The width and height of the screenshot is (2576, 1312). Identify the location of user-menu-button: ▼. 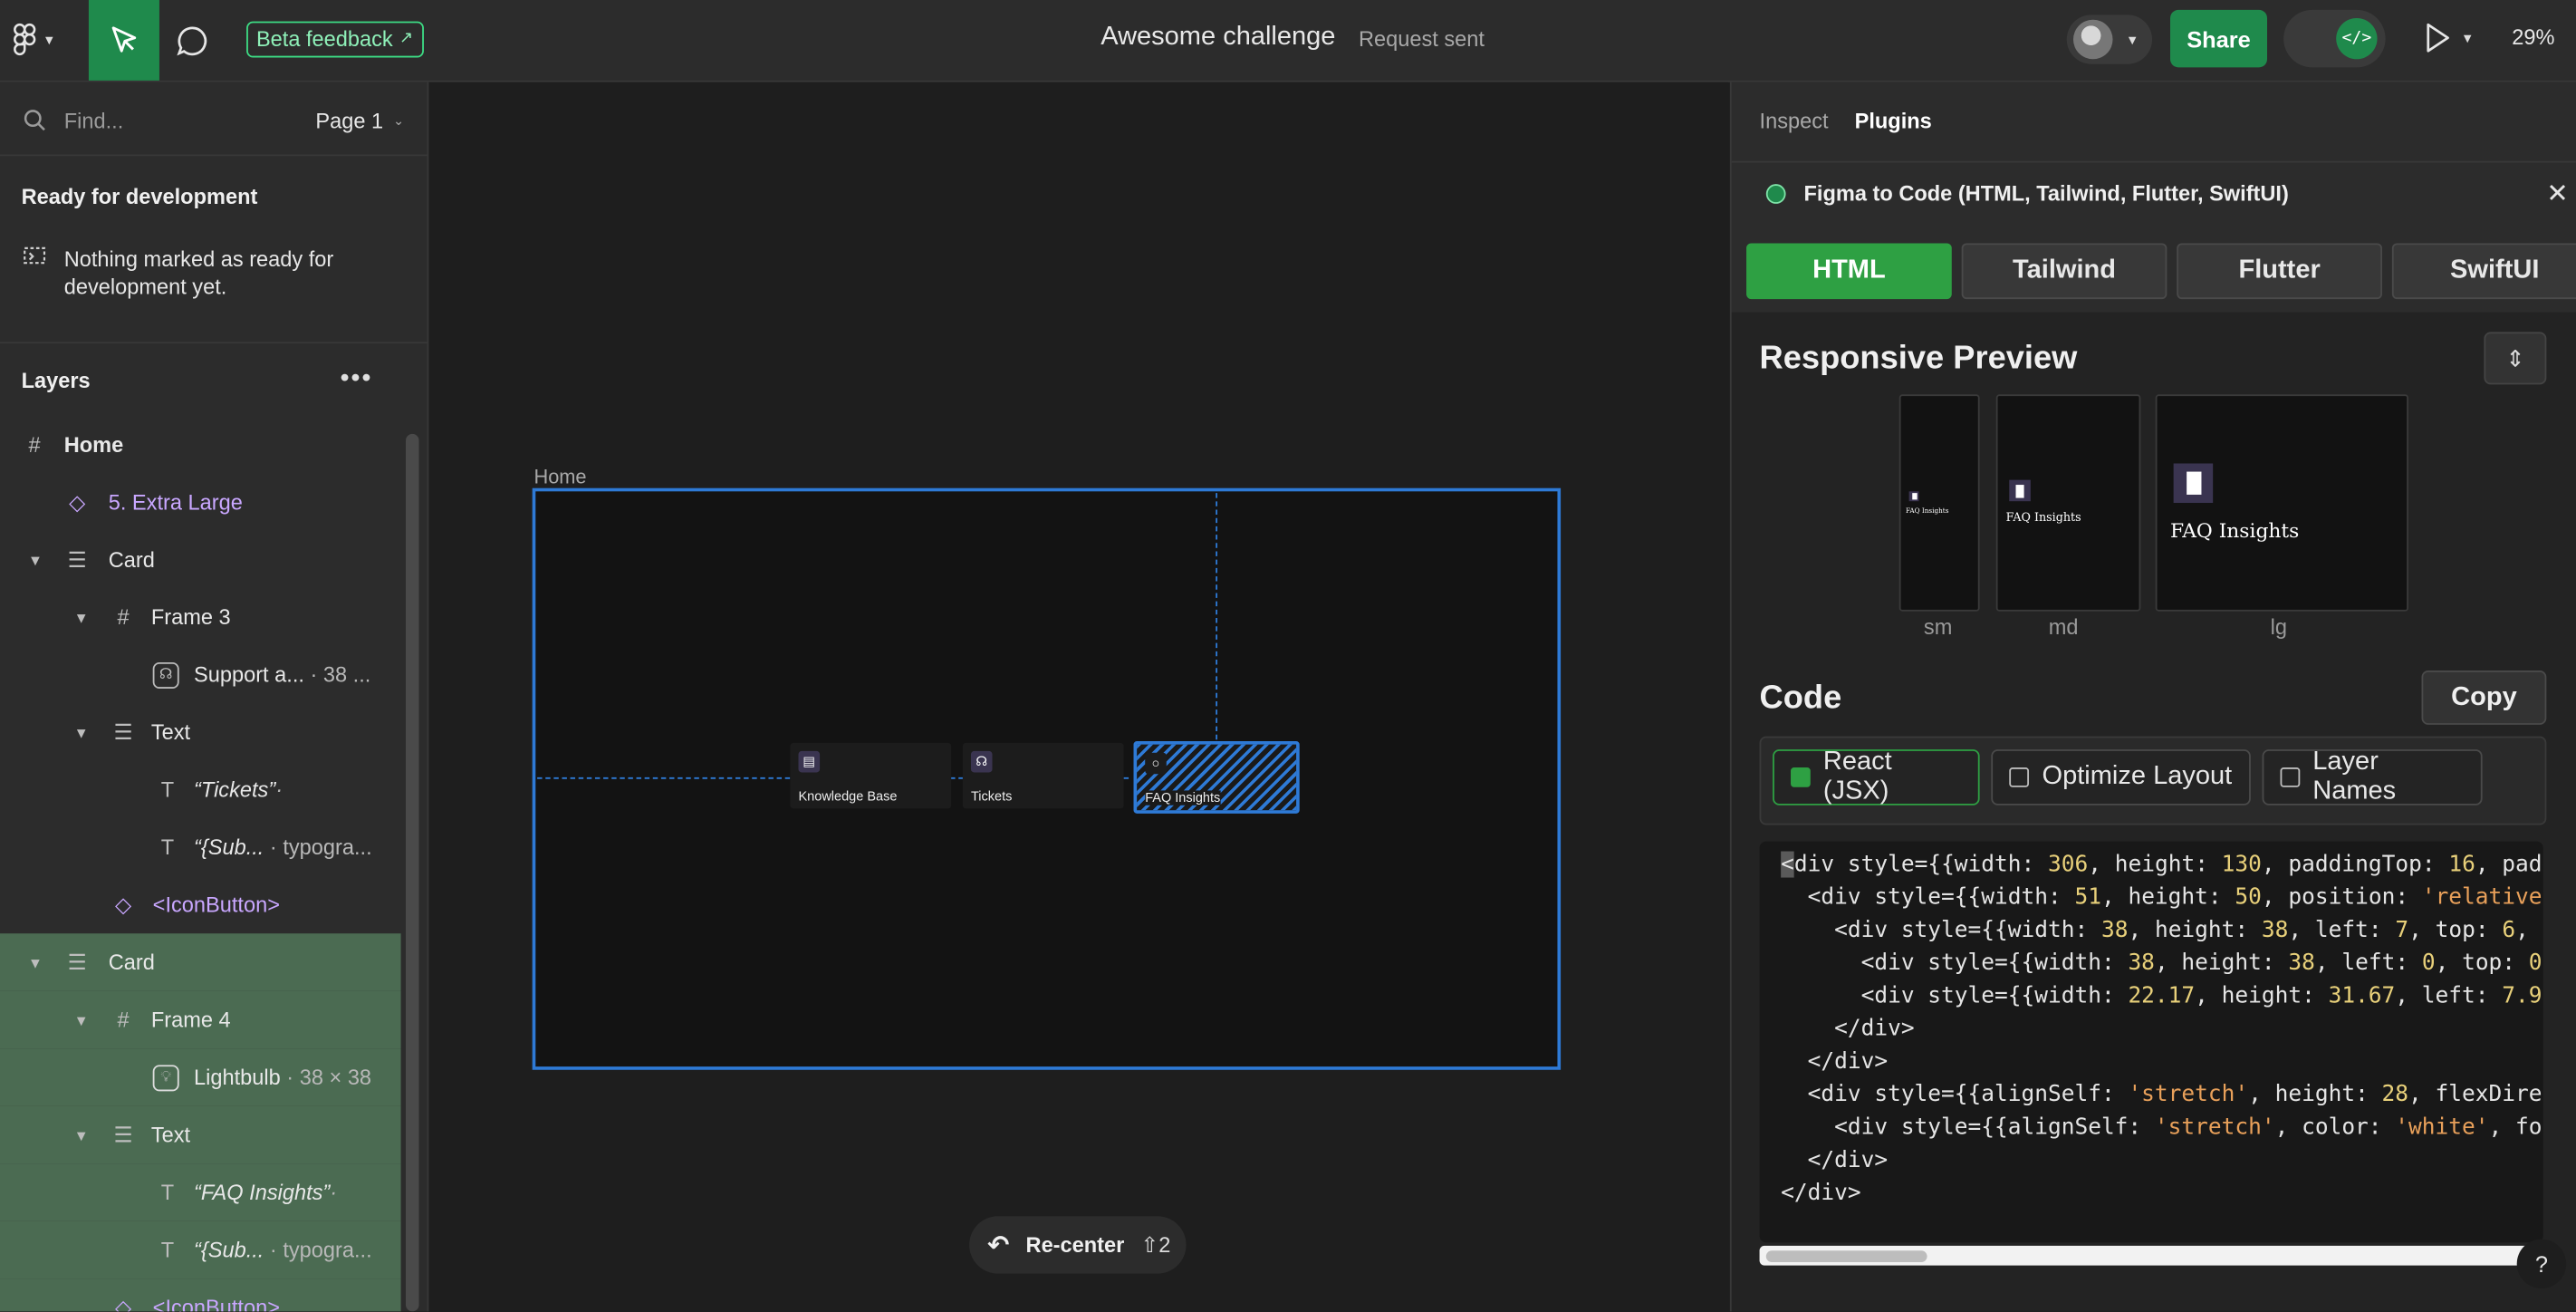
(2109, 39).